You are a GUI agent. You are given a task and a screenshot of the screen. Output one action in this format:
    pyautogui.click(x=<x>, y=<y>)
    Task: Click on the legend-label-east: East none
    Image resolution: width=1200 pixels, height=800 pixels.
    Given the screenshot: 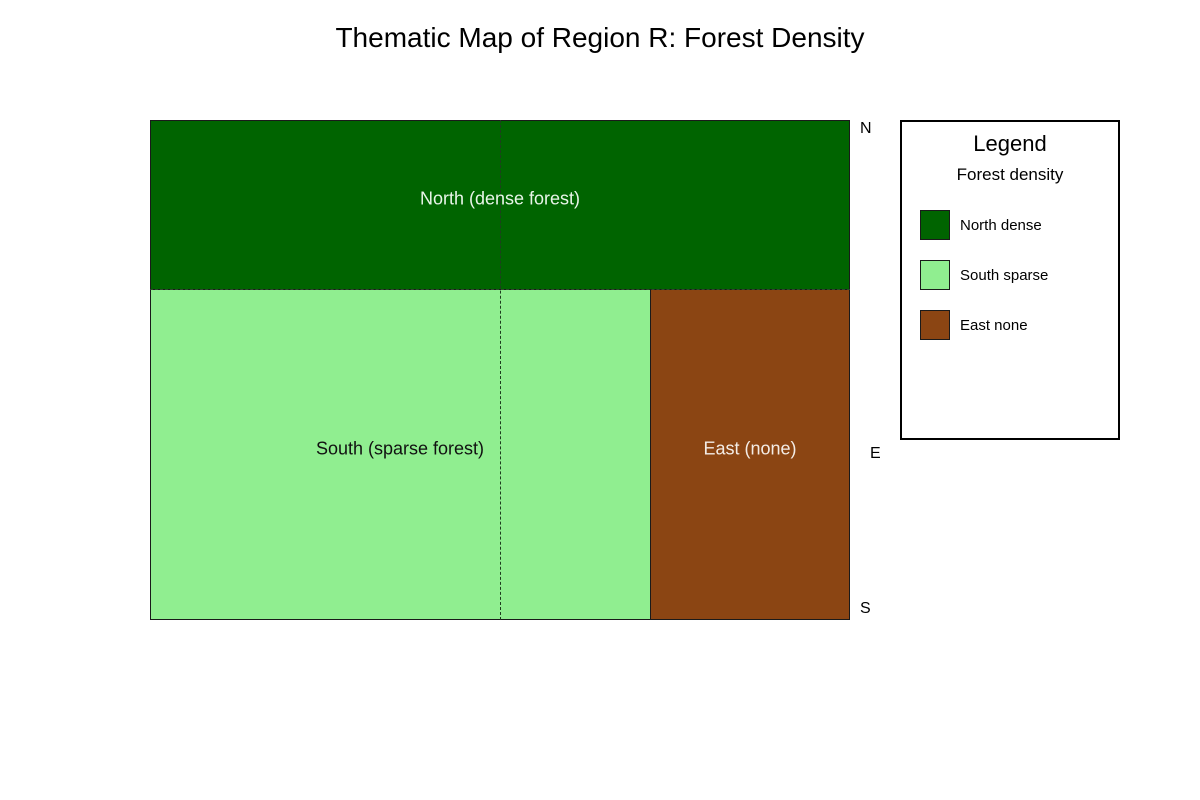 What is the action you would take?
    pyautogui.click(x=994, y=325)
    